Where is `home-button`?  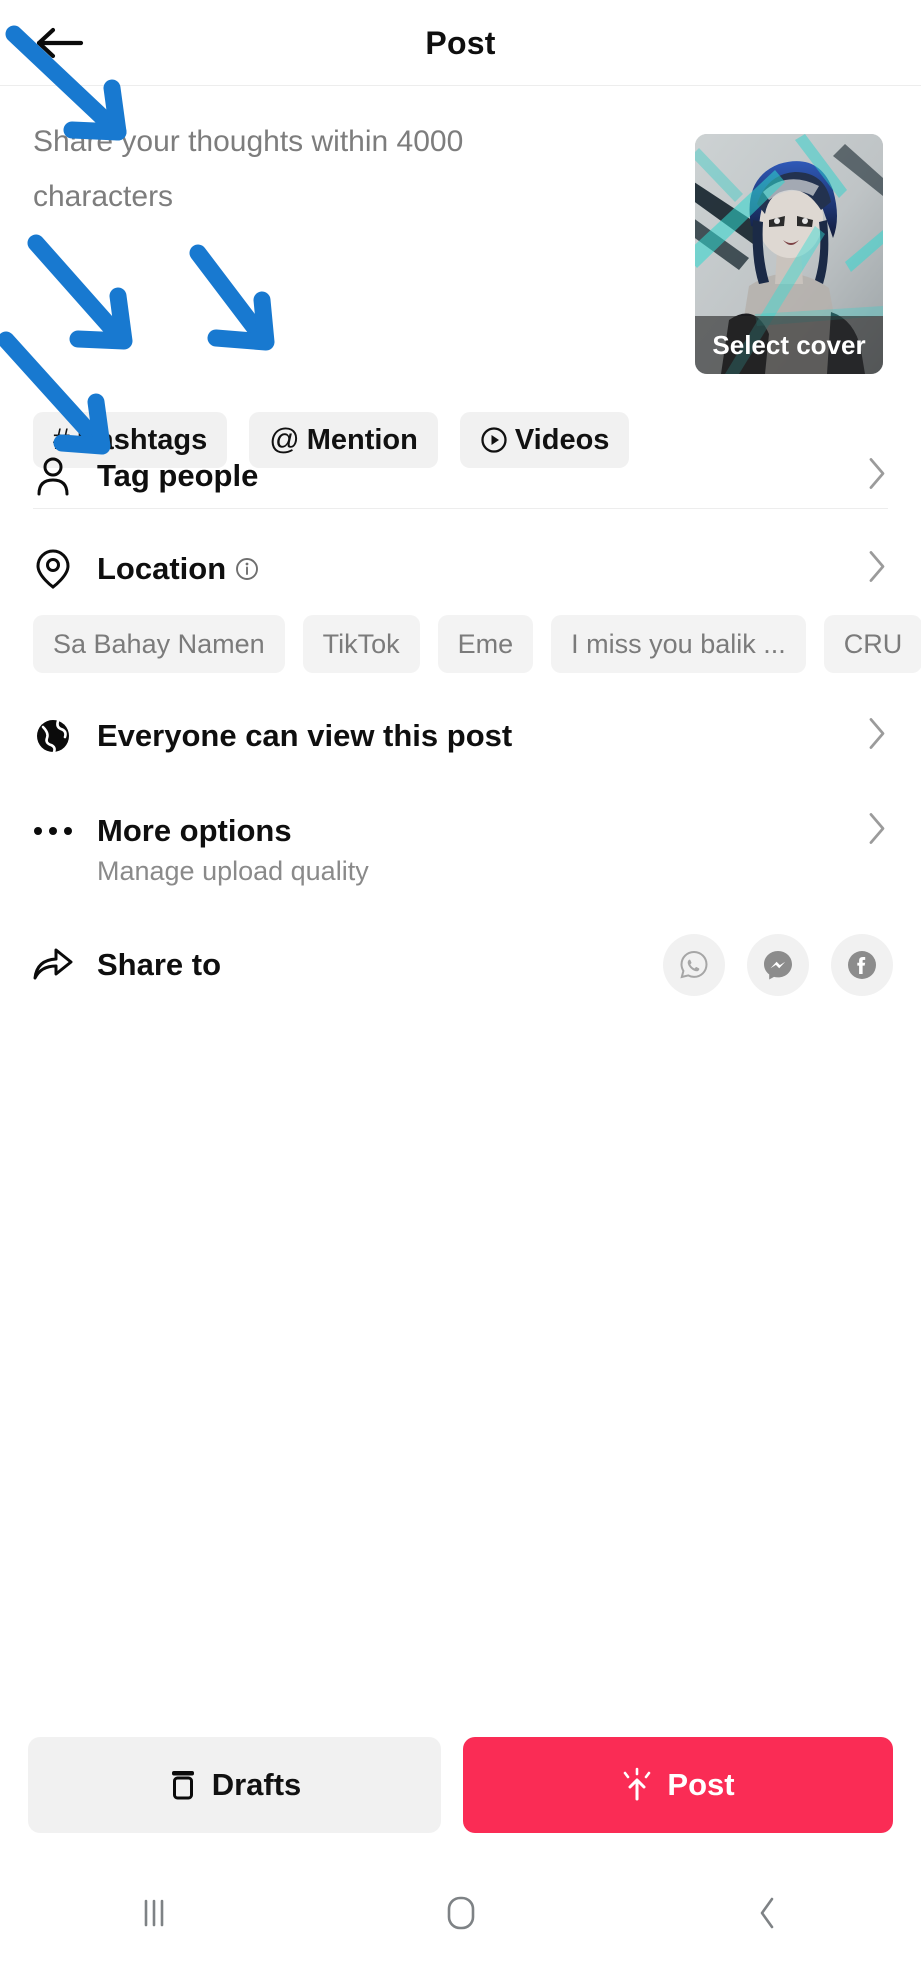 home-button is located at coordinates (461, 1912).